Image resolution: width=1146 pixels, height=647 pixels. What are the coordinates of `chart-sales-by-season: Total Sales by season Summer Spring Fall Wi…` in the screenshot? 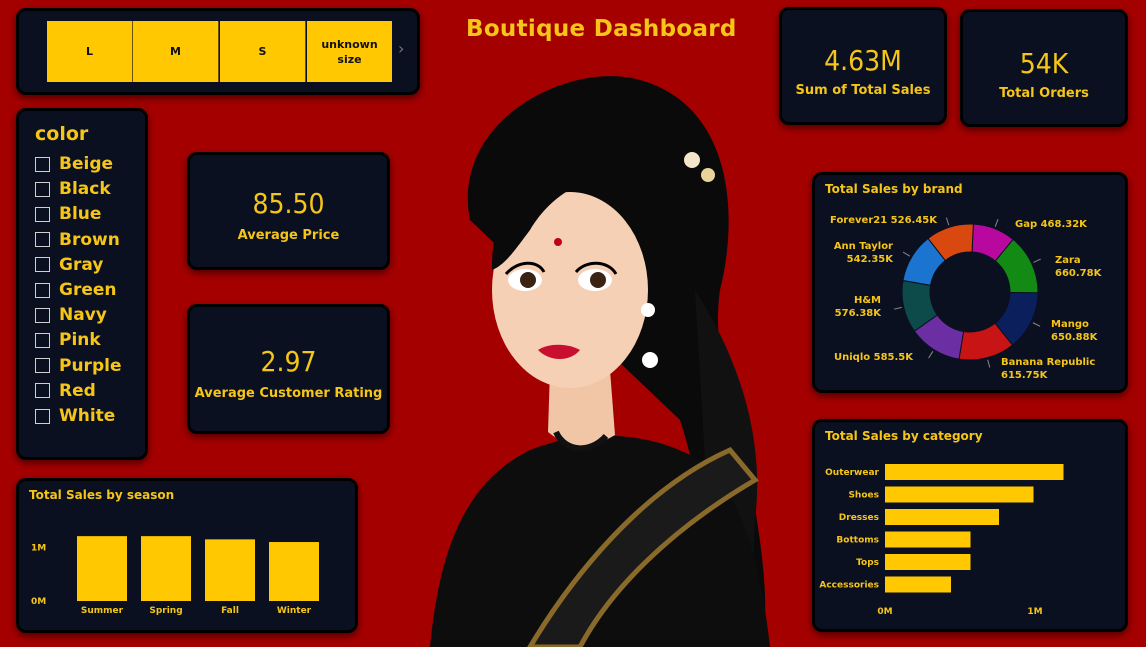 It's located at (187, 555).